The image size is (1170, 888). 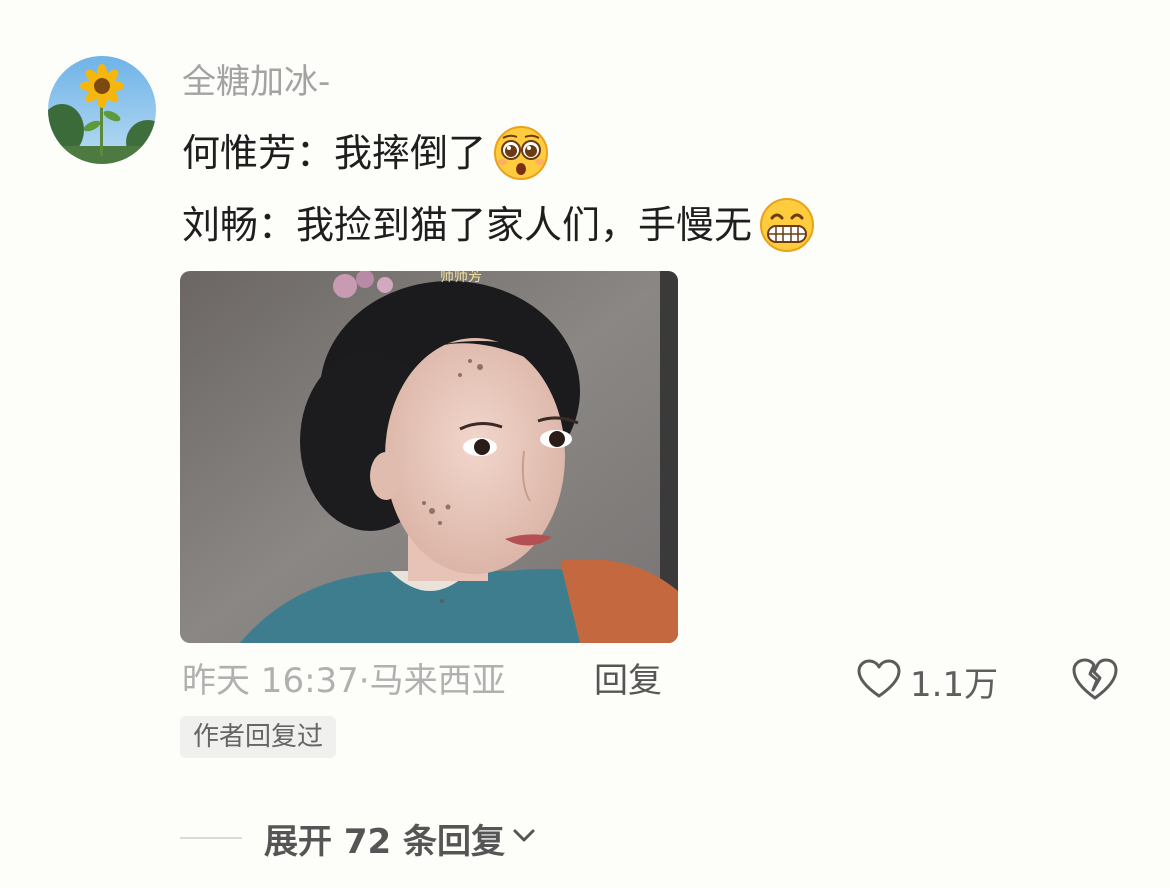 I want to click on expand-replies-button: 展开 72 条回复, so click(x=358, y=838).